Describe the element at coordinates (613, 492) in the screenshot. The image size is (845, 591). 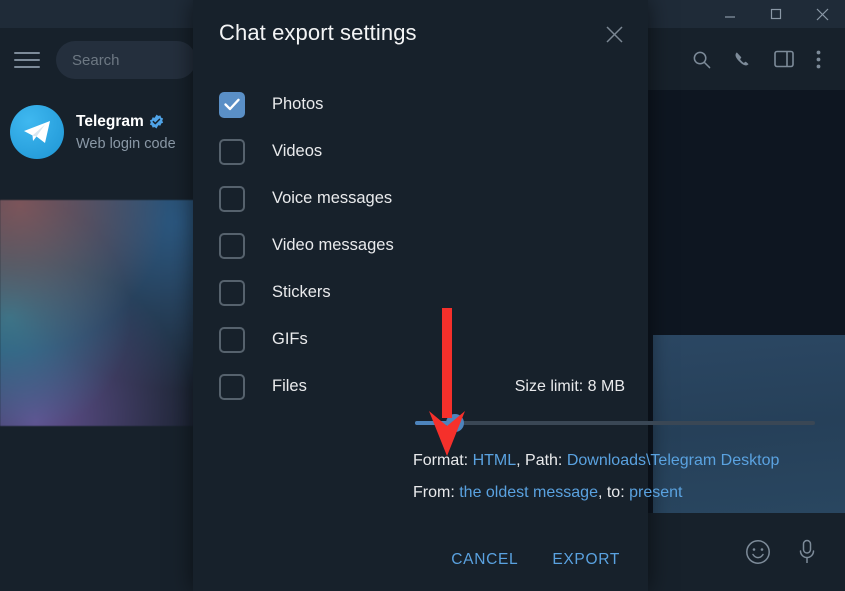
I see `to-prefix: , to:` at that location.